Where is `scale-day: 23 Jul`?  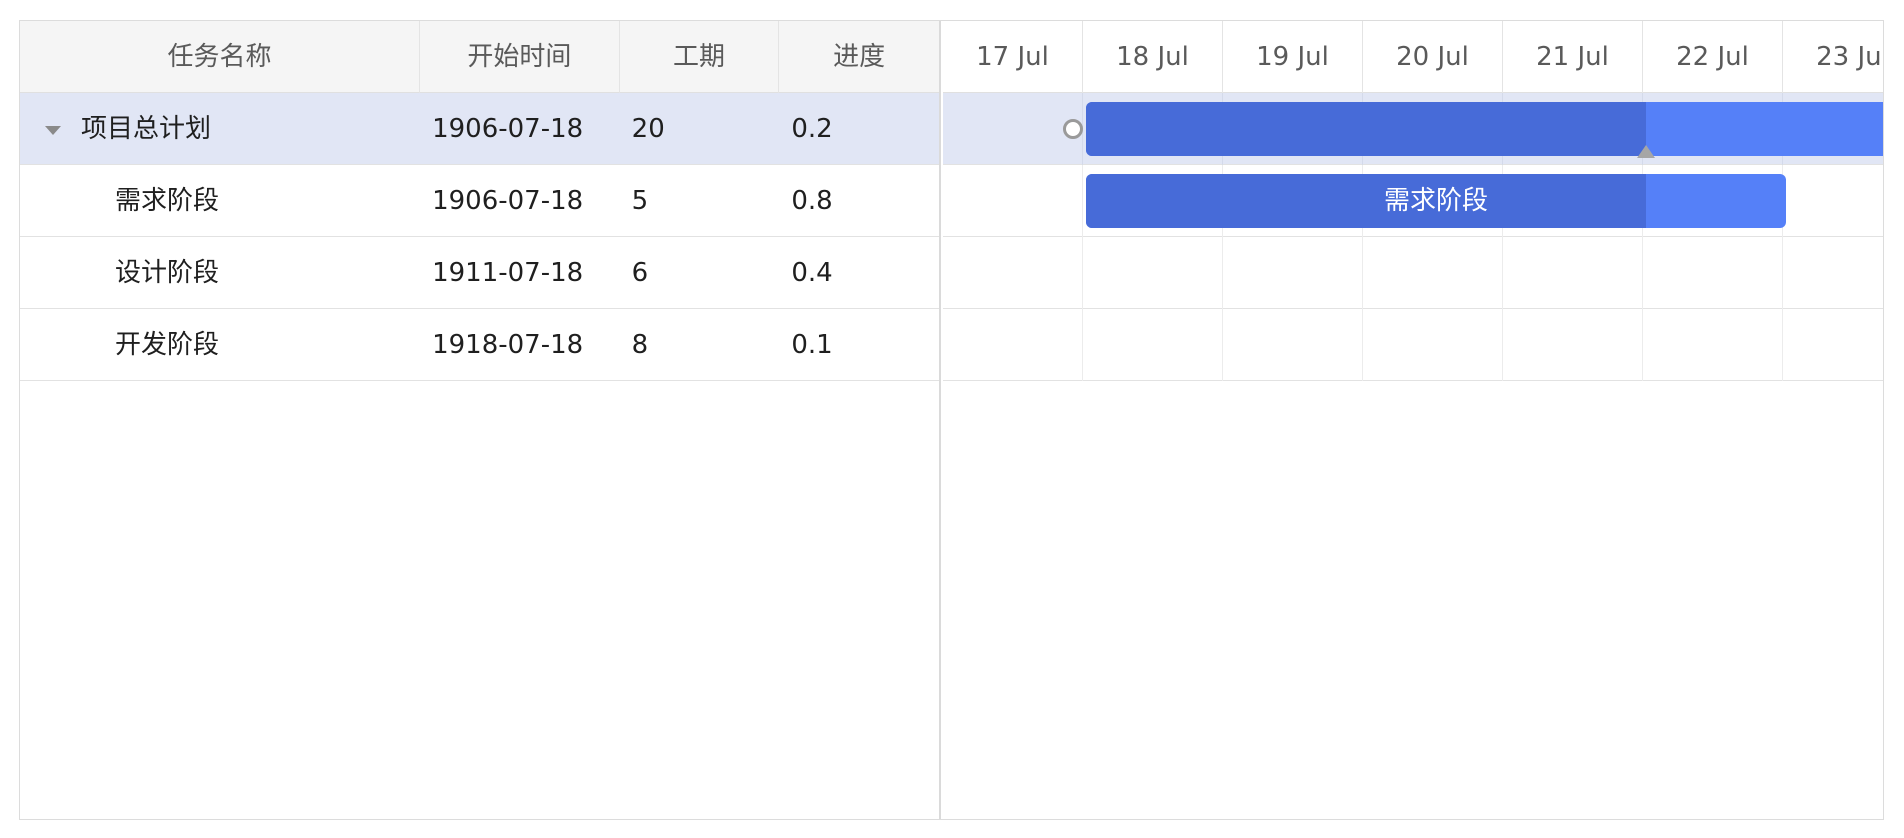 scale-day: 23 Jul is located at coordinates (1833, 57).